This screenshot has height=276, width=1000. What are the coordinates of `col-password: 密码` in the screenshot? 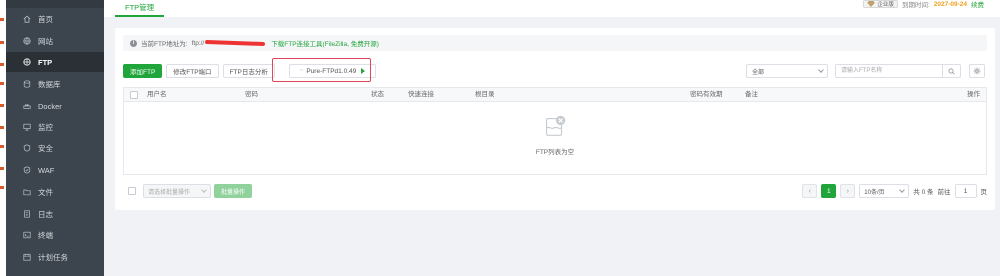 It's located at (251, 94).